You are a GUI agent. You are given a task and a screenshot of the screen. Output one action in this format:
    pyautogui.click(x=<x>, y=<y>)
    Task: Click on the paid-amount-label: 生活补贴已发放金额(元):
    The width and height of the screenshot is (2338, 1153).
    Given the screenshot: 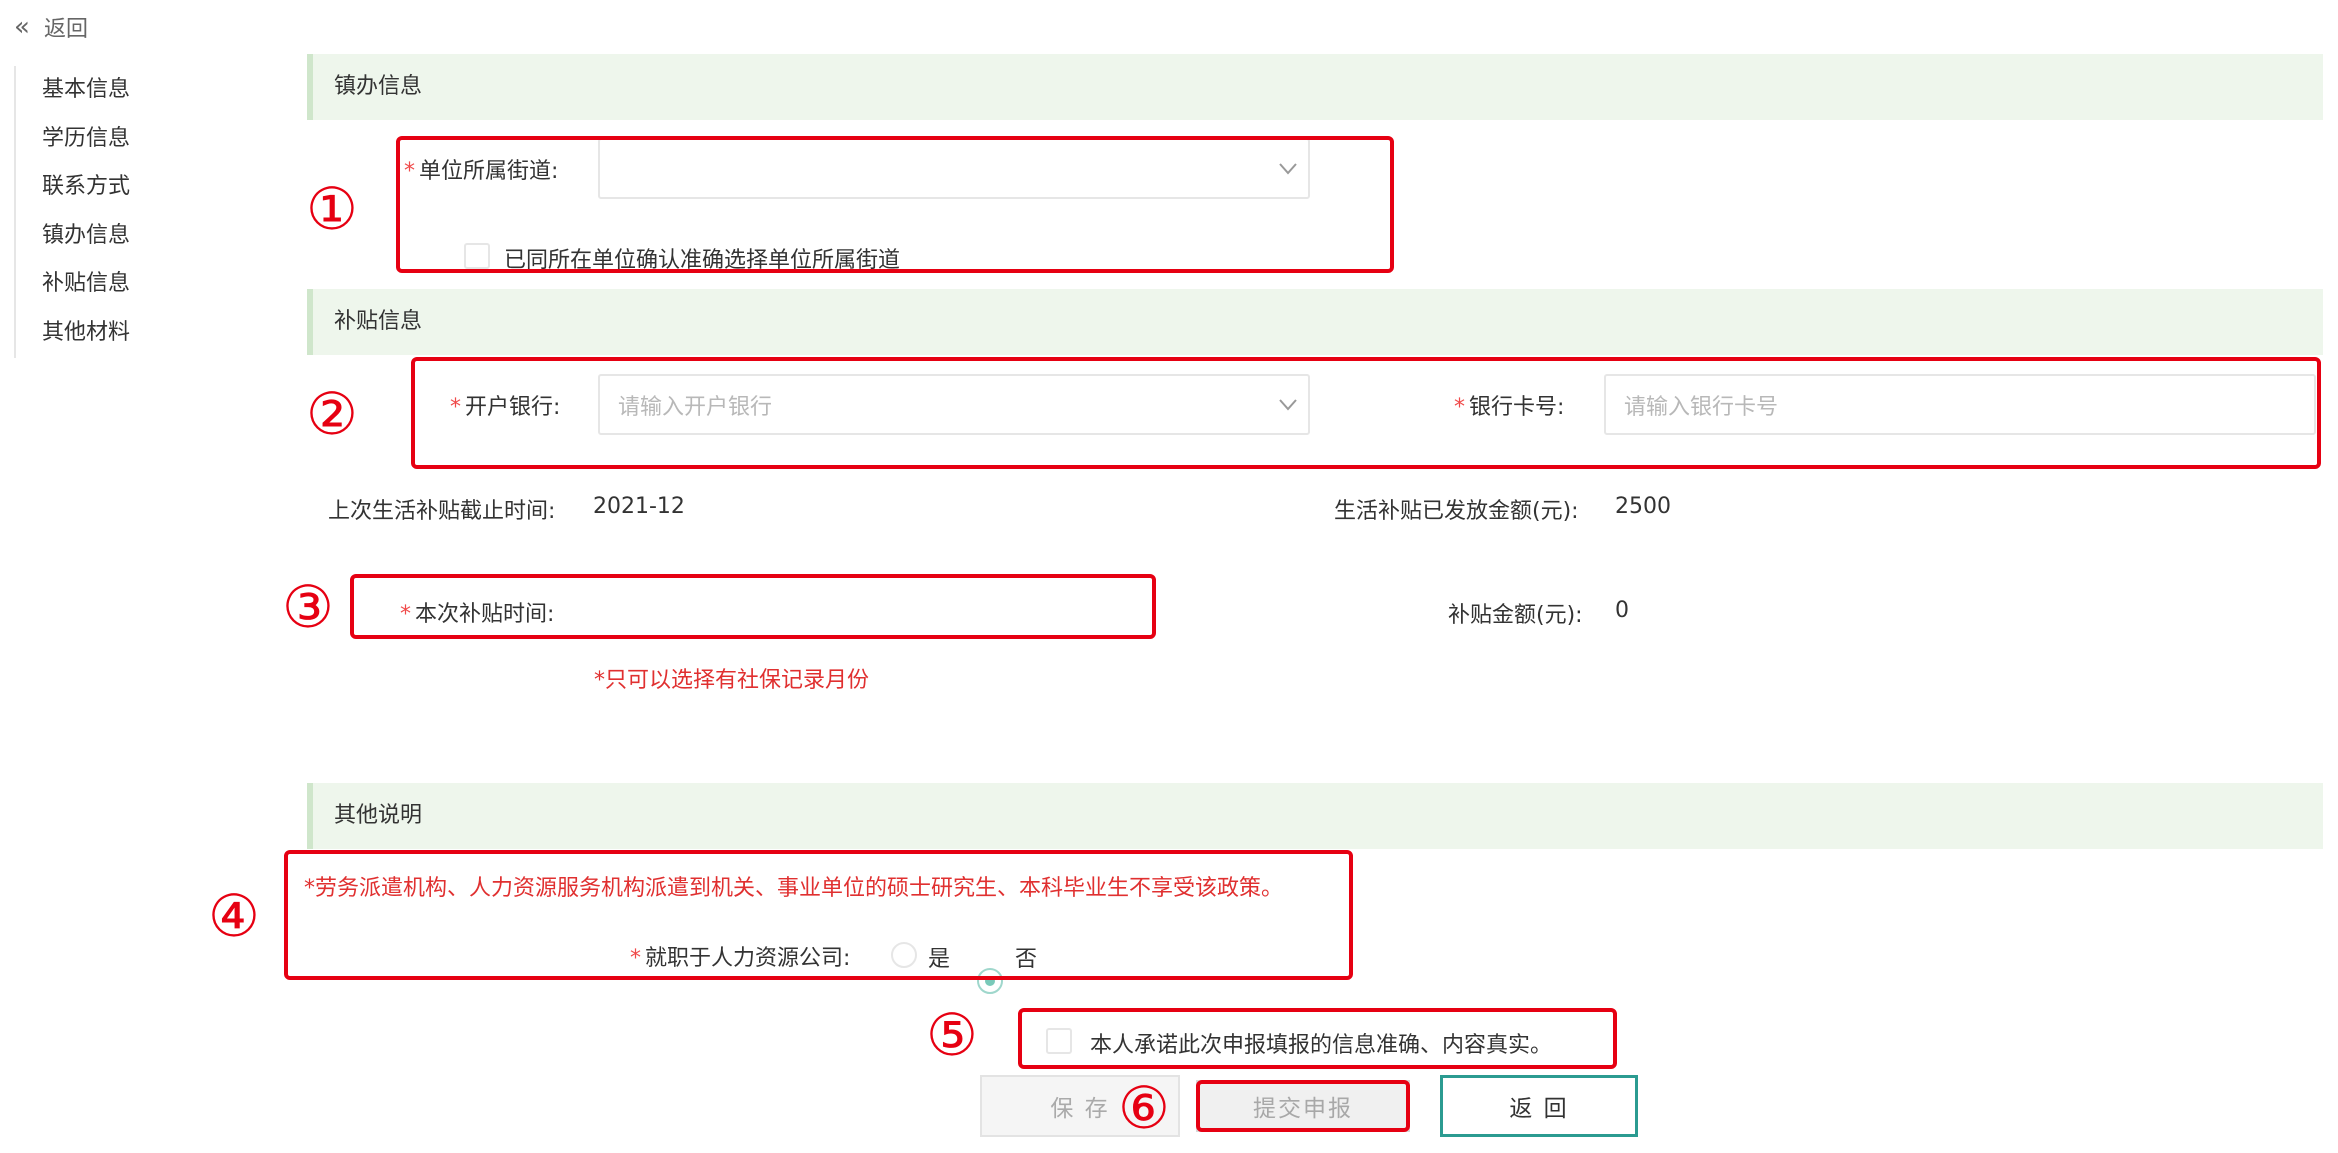 What is the action you would take?
    pyautogui.click(x=1456, y=511)
    